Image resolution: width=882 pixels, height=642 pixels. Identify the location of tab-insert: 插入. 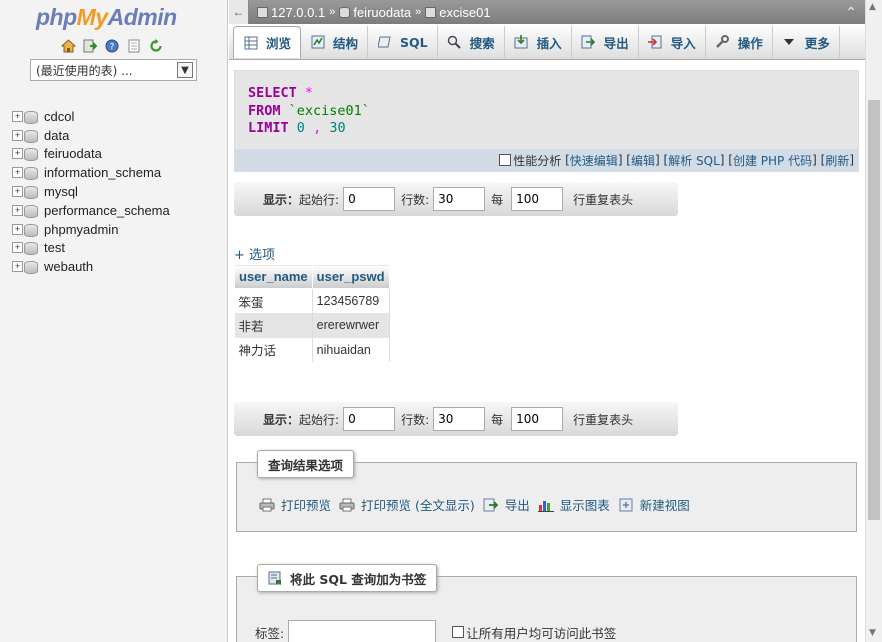
(538, 42).